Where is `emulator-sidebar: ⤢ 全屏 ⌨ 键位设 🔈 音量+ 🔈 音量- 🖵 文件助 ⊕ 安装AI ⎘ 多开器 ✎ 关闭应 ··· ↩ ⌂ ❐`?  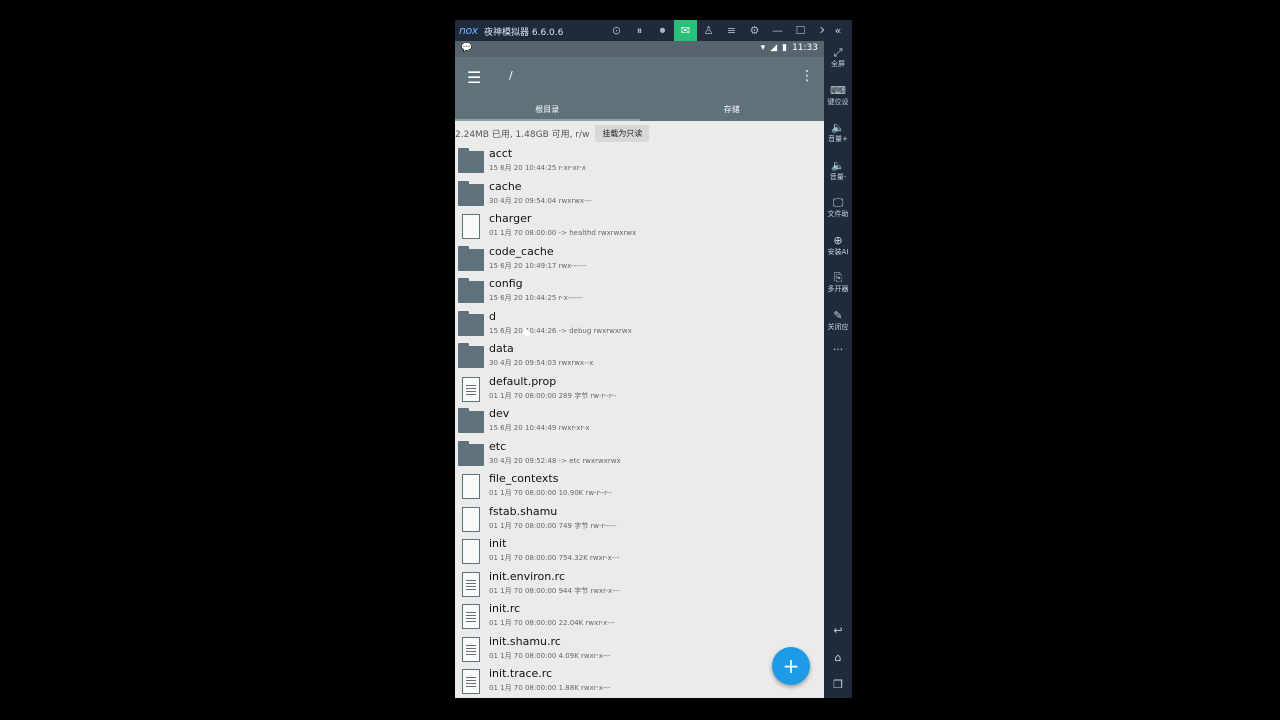 emulator-sidebar: ⤢ 全屏 ⌨ 键位设 🔈 音量+ 🔈 音量- 🖵 文件助 ⊕ 安装AI ⎘ 多开器 ✎ 关闭应 ··· ↩ ⌂ ❐ is located at coordinates (838, 369).